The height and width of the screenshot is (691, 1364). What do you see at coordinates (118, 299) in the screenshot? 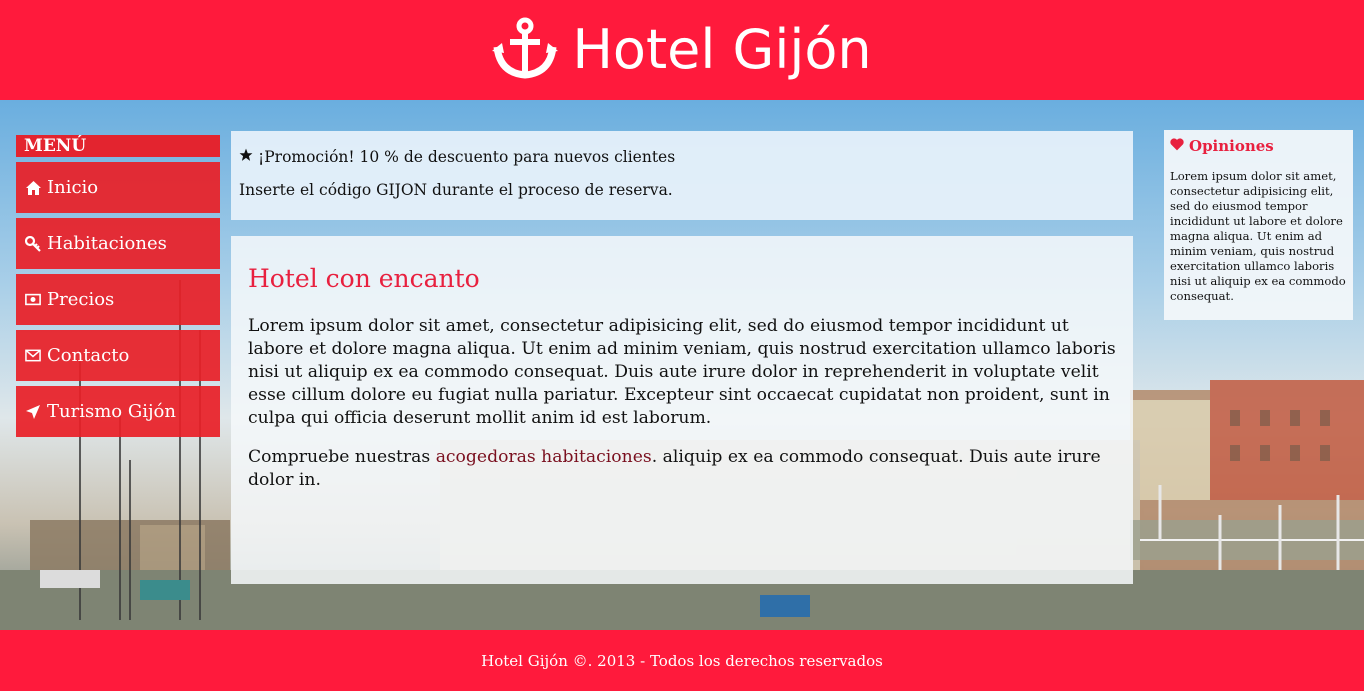
I see `menu-item-precios: Precios` at bounding box center [118, 299].